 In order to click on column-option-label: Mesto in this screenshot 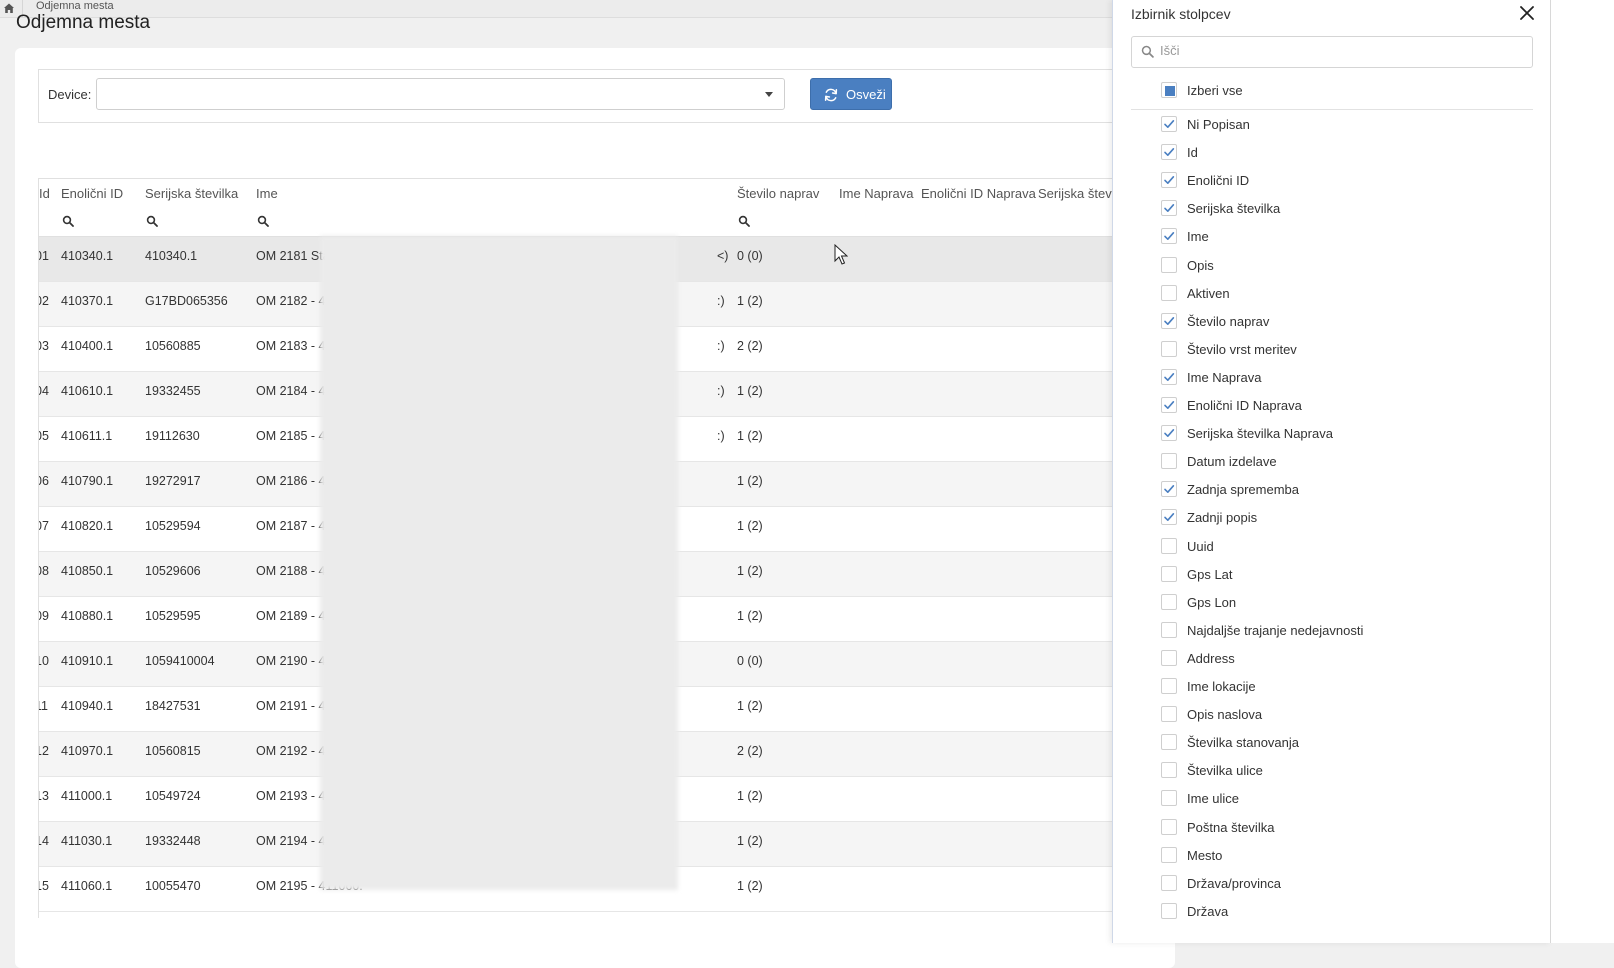, I will do `click(1205, 855)`.